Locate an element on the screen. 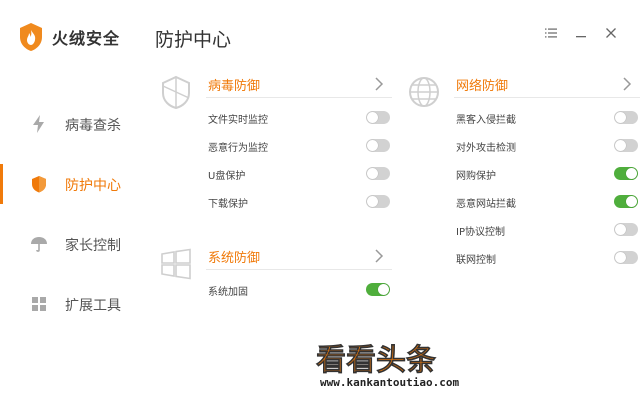  toggle-label: 对外攻击检测 is located at coordinates (486, 148).